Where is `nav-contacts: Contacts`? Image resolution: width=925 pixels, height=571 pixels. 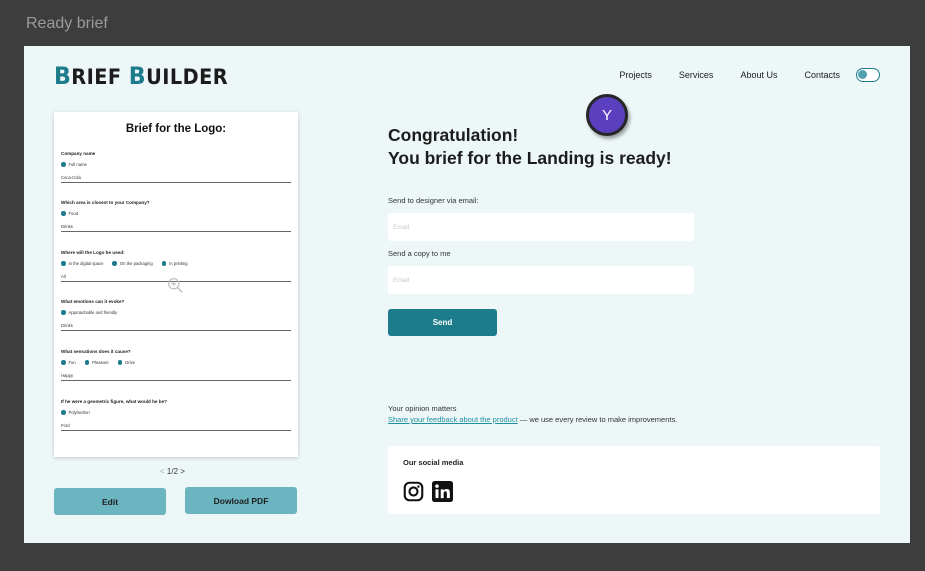
nav-contacts: Contacts is located at coordinates (822, 75).